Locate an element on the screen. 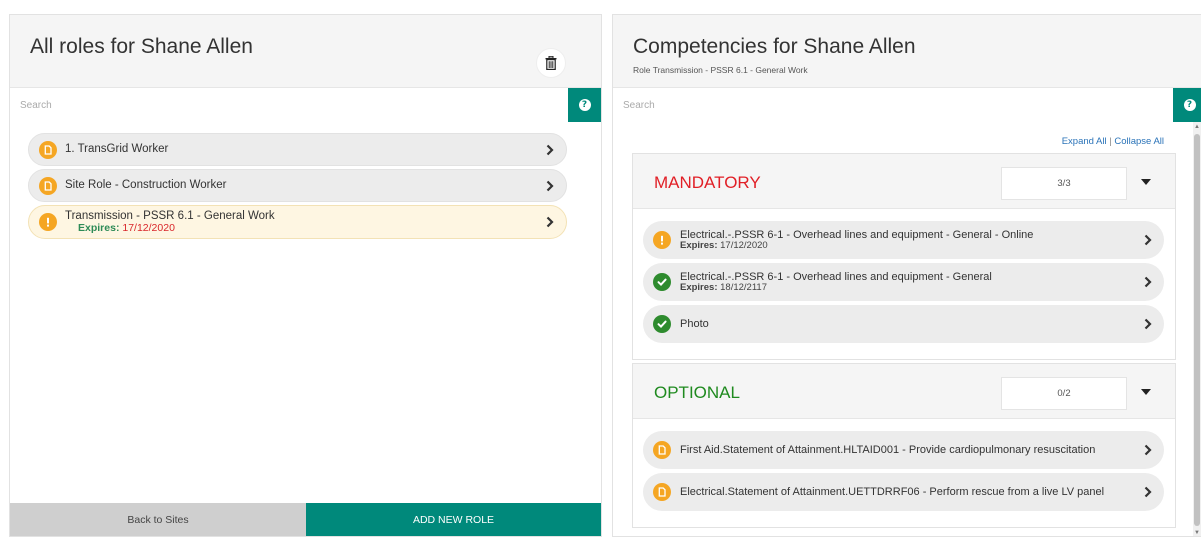 The height and width of the screenshot is (537, 1201). expand-collapse-links: Expand All | Collapse All is located at coordinates (1113, 141).